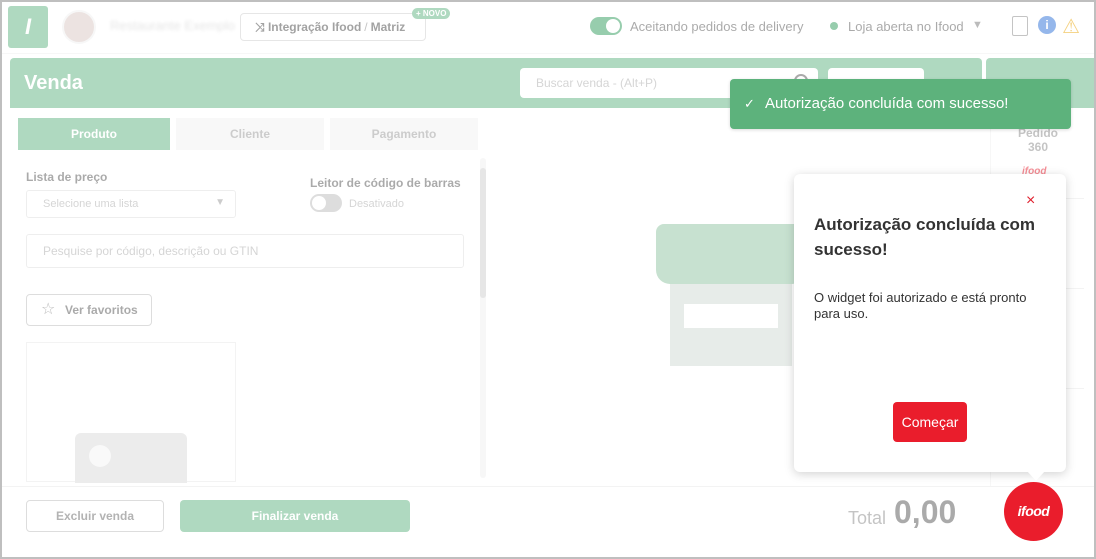  Describe the element at coordinates (1030, 201) in the screenshot. I see `close-icon: ×` at that location.